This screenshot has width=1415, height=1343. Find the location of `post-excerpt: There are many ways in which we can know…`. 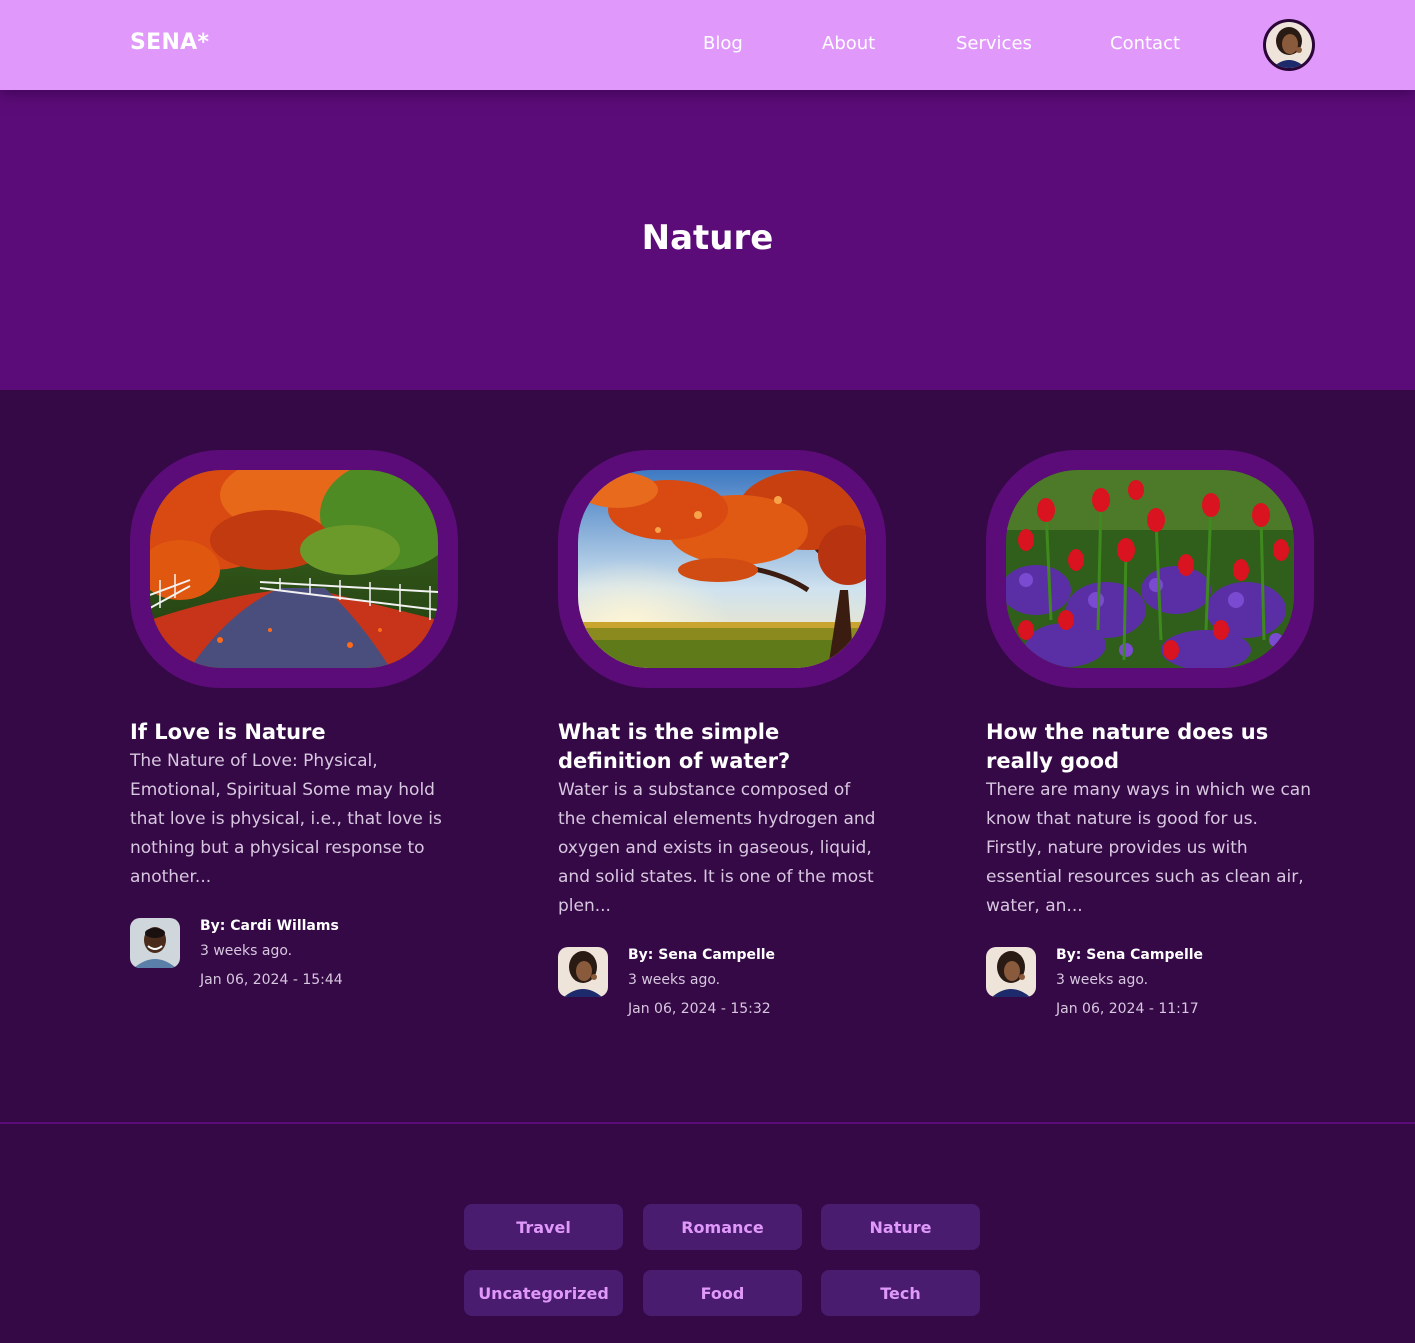

post-excerpt: There are many ways in which we can know… is located at coordinates (1148, 848).